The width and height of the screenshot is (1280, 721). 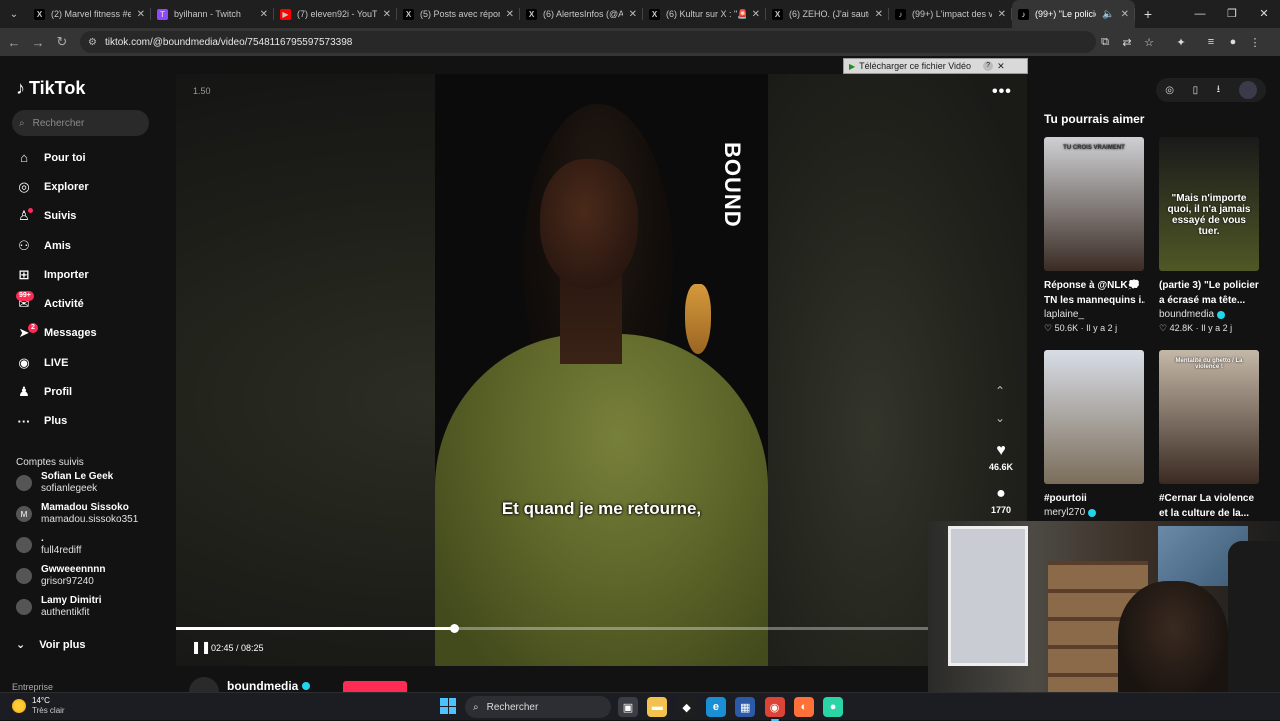 I want to click on sidebar-item-messages: ➤ 2 Messages, so click(x=85, y=333).